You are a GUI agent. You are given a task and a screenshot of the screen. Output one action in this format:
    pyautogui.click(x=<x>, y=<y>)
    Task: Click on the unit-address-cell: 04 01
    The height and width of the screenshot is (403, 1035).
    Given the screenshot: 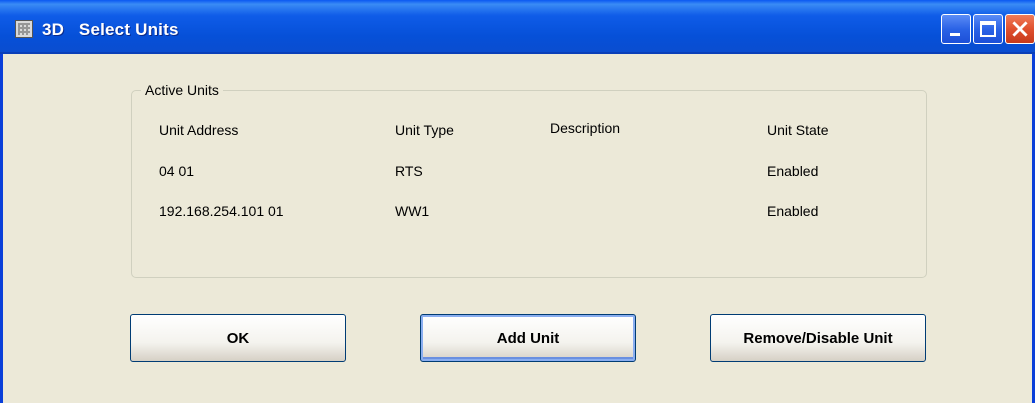 What is the action you would take?
    pyautogui.click(x=177, y=171)
    